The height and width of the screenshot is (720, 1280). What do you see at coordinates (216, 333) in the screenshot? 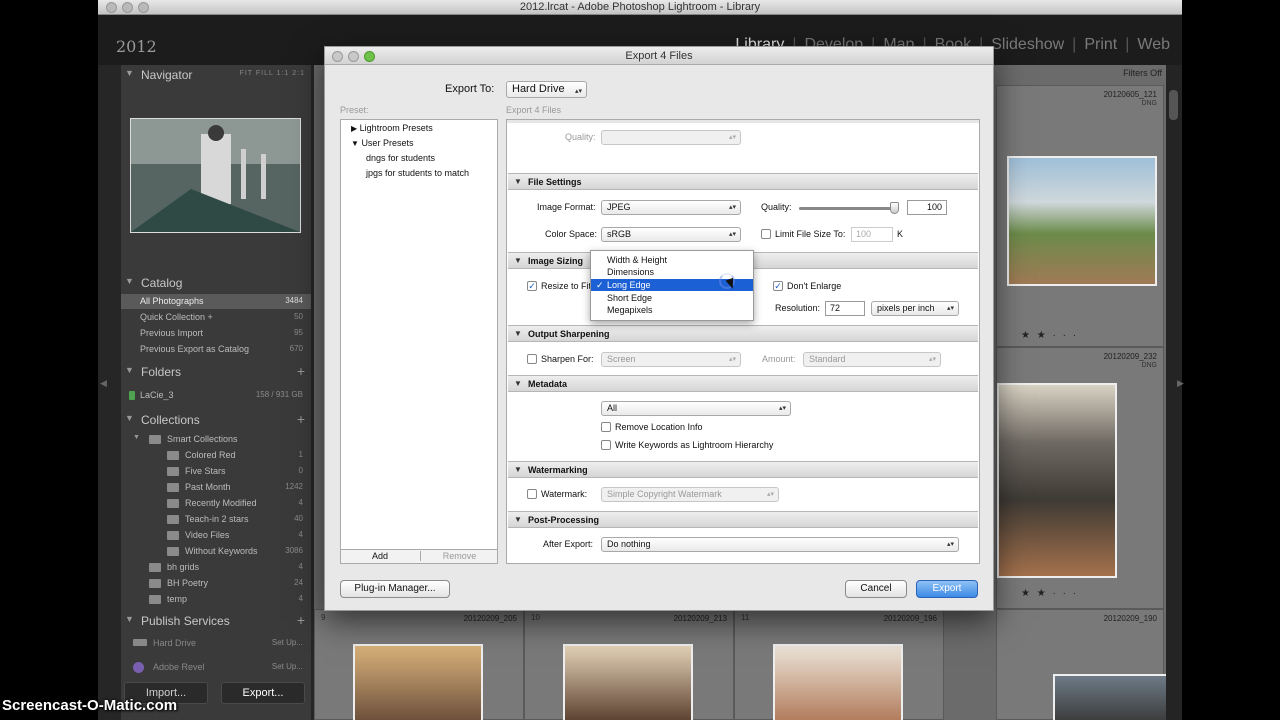
I see `catalog-item: Previous Import 95` at bounding box center [216, 333].